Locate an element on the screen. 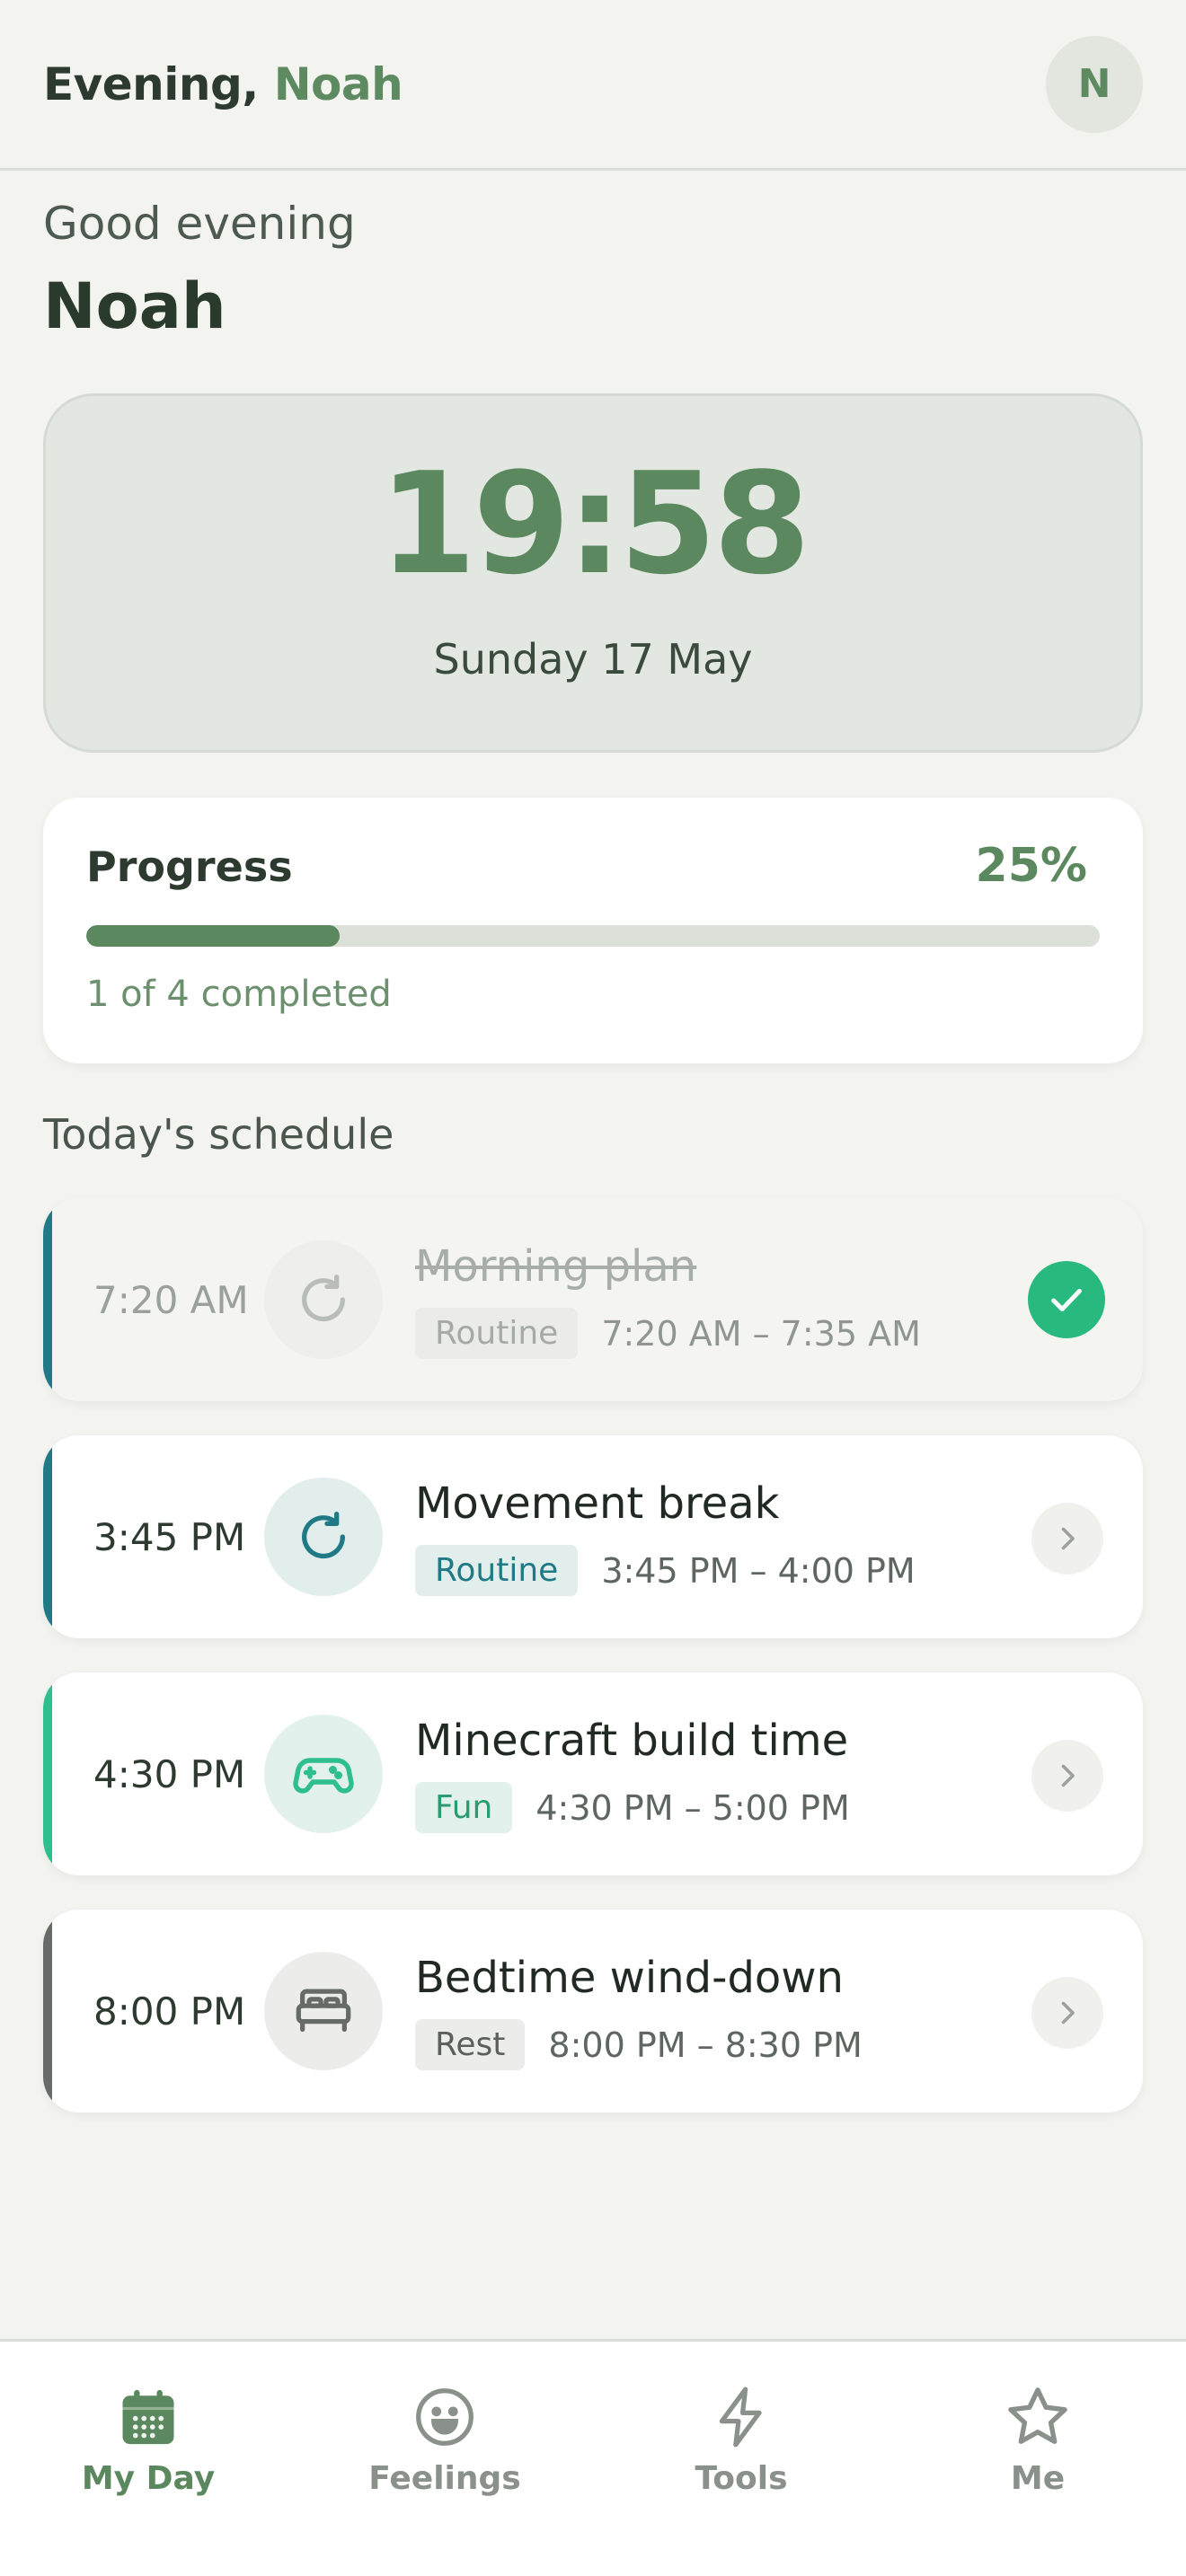 This screenshot has height=2576, width=1186. schedule-item-tag: Rest is located at coordinates (470, 2044).